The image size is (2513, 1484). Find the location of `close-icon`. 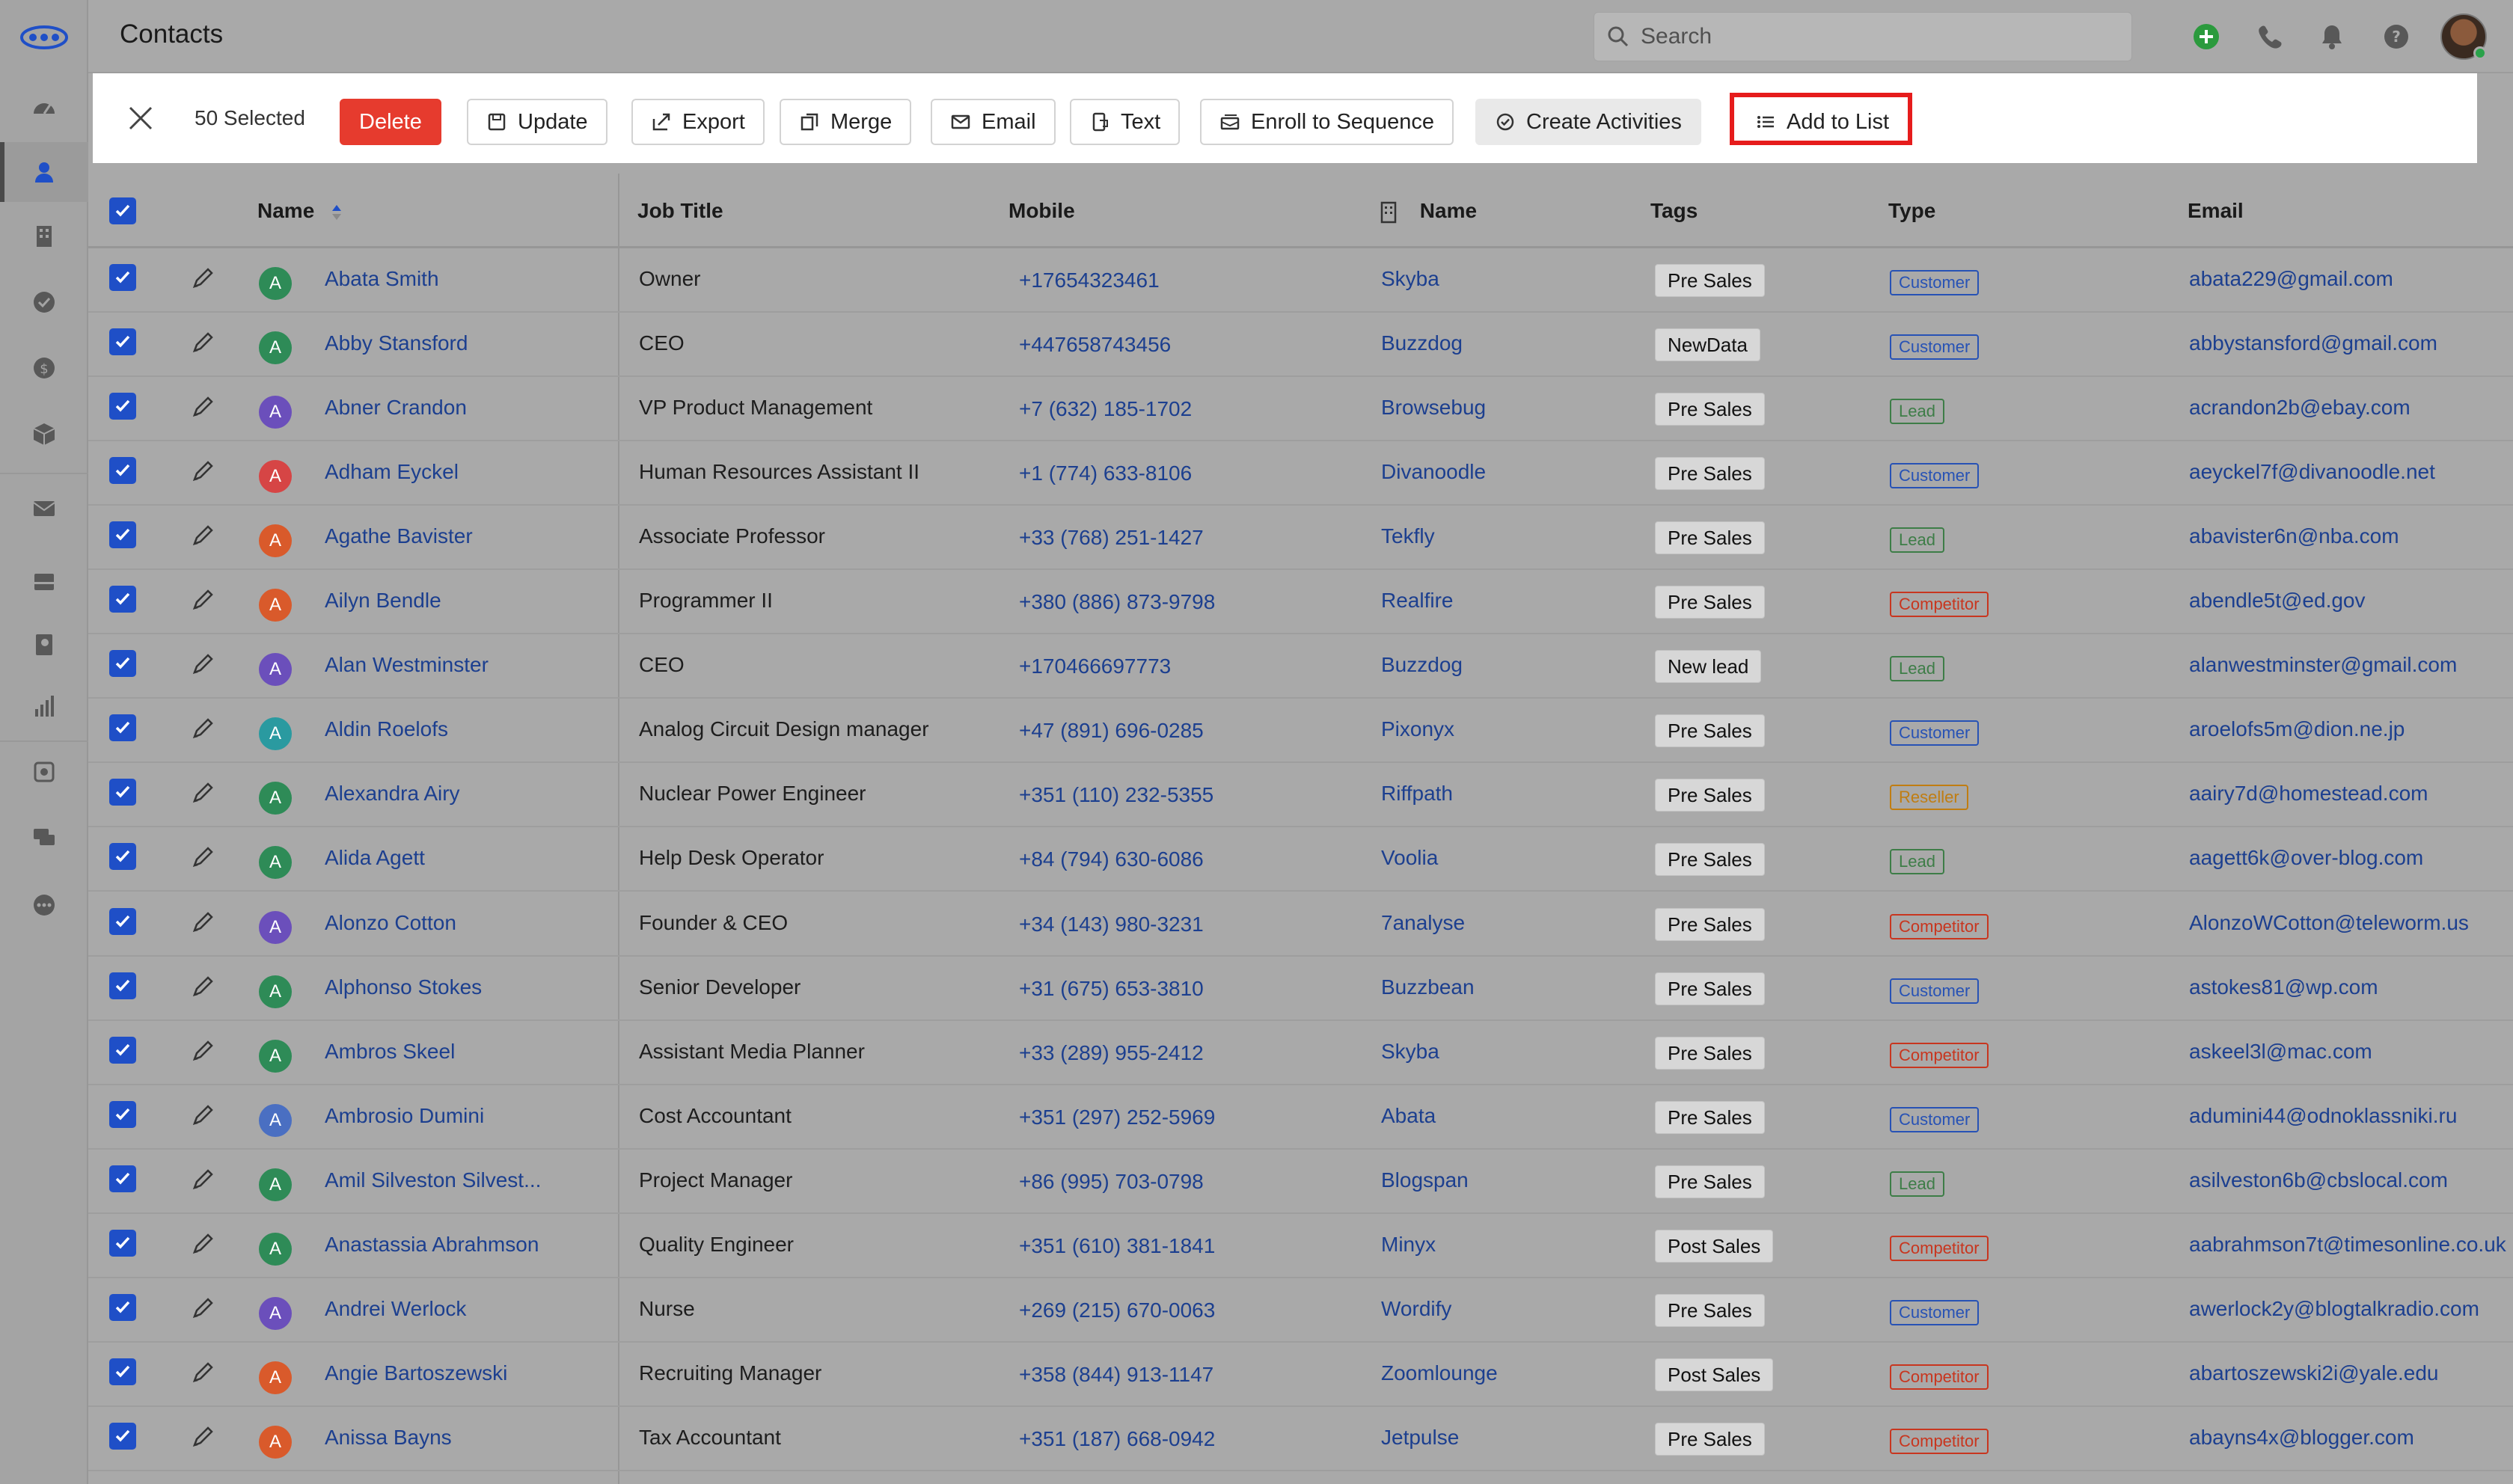

close-icon is located at coordinates (141, 118).